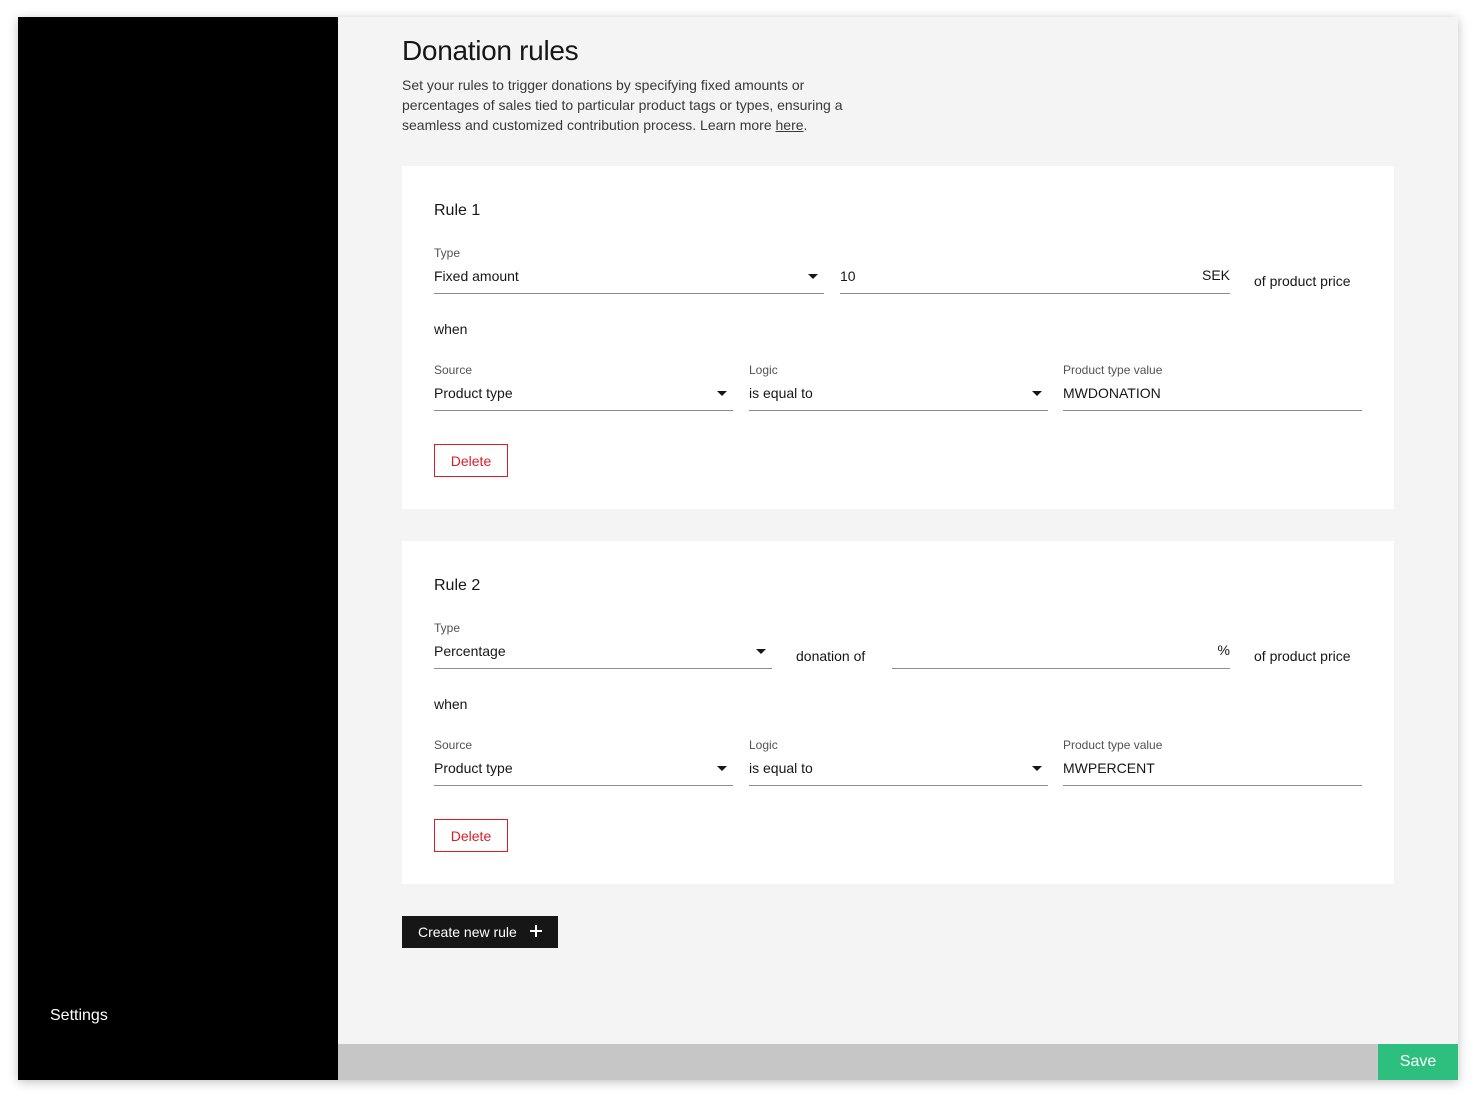 The image size is (1476, 1099). What do you see at coordinates (490, 50) in the screenshot?
I see `page-title: Donation rules` at bounding box center [490, 50].